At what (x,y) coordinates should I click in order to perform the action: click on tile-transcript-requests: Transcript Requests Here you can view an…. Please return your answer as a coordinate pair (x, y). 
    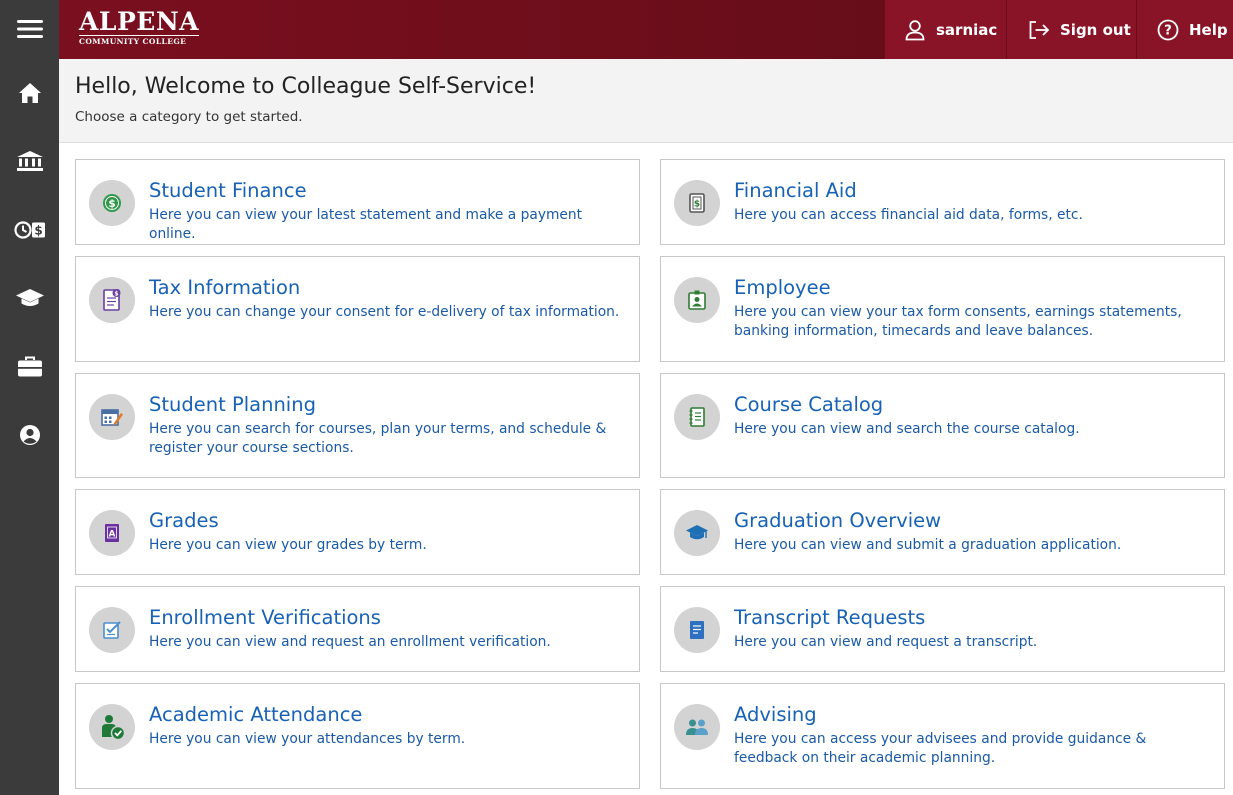
    Looking at the image, I should click on (942, 629).